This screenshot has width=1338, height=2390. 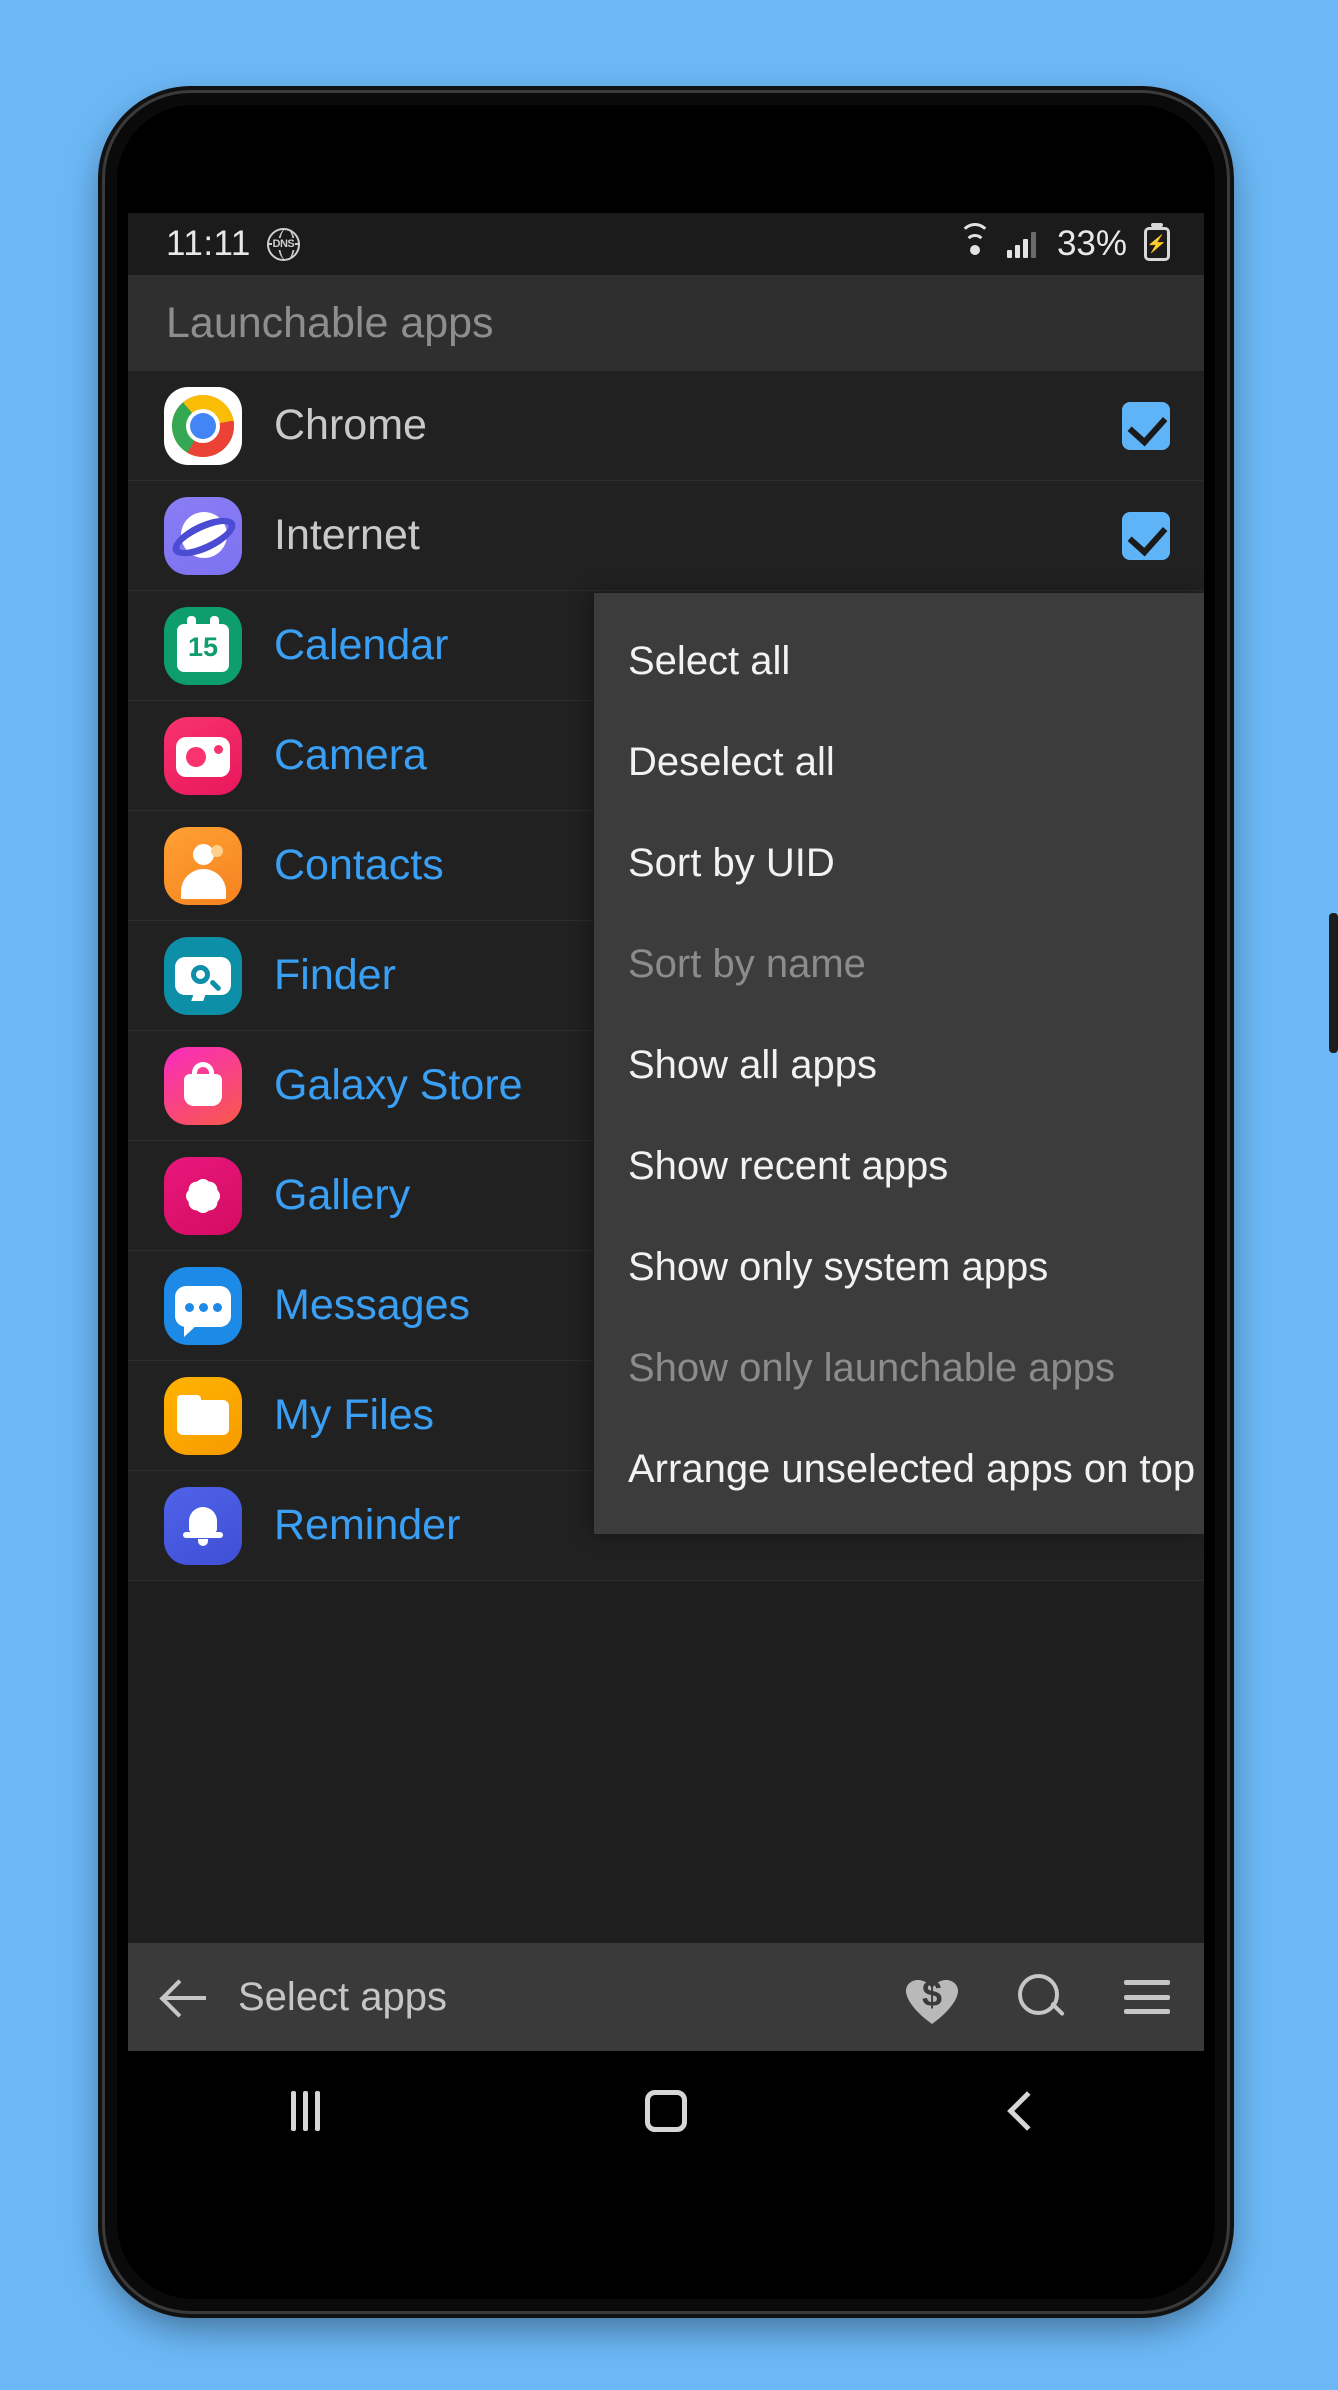 What do you see at coordinates (203, 645) in the screenshot?
I see `calendar-icon: 15` at bounding box center [203, 645].